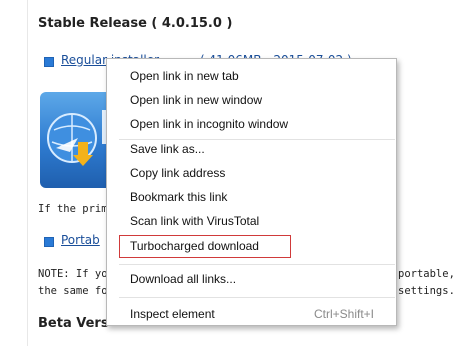 Image resolution: width=457 pixels, height=346 pixels. Describe the element at coordinates (73, 291) in the screenshot. I see `note-text-line2-start: the same fo` at that location.